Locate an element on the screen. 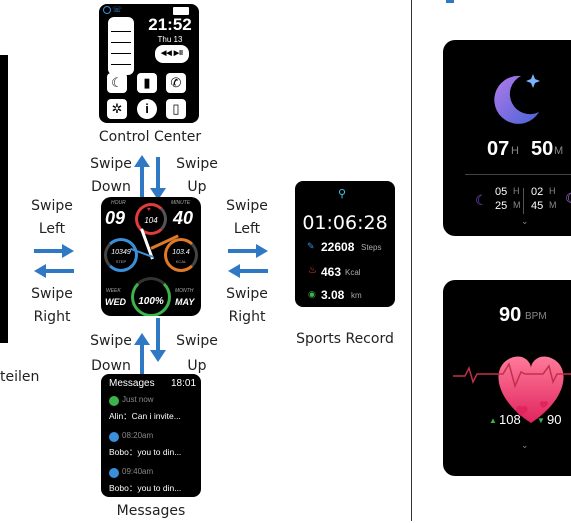  battery-icon is located at coordinates (181, 11).